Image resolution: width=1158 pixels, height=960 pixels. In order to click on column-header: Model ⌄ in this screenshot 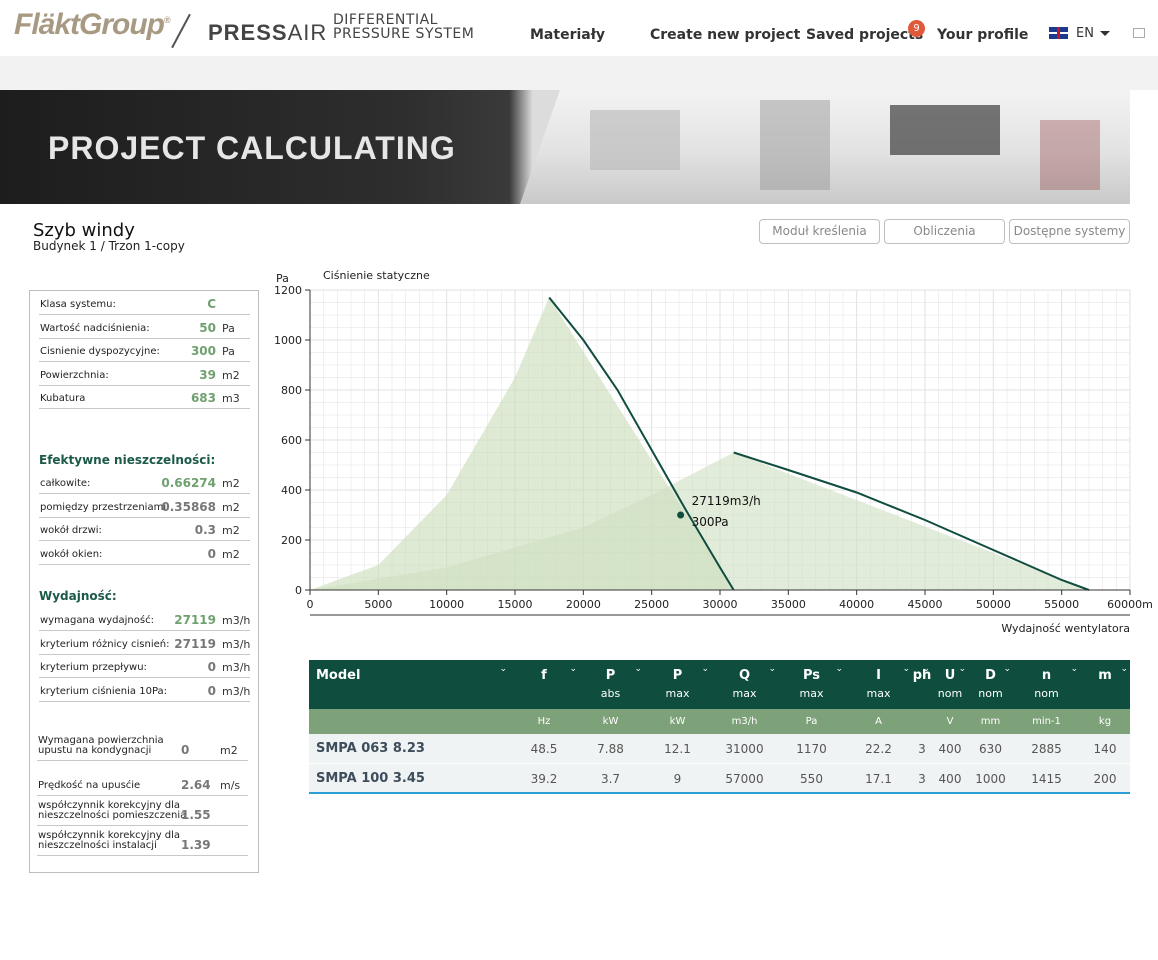, I will do `click(409, 684)`.